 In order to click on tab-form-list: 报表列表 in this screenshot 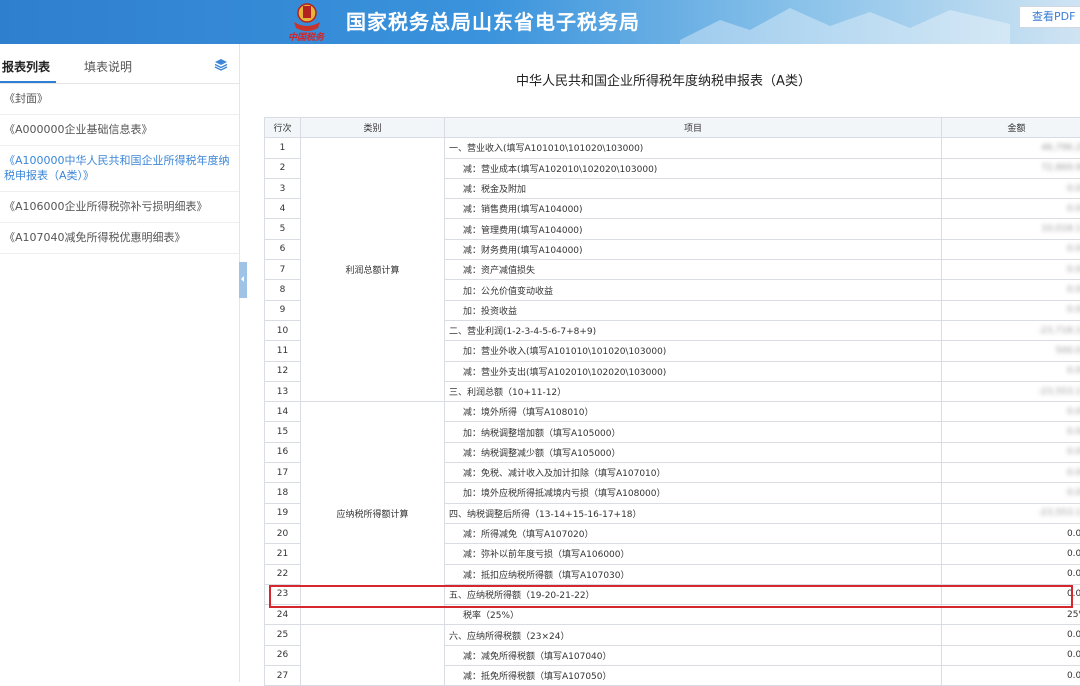, I will do `click(26, 66)`.